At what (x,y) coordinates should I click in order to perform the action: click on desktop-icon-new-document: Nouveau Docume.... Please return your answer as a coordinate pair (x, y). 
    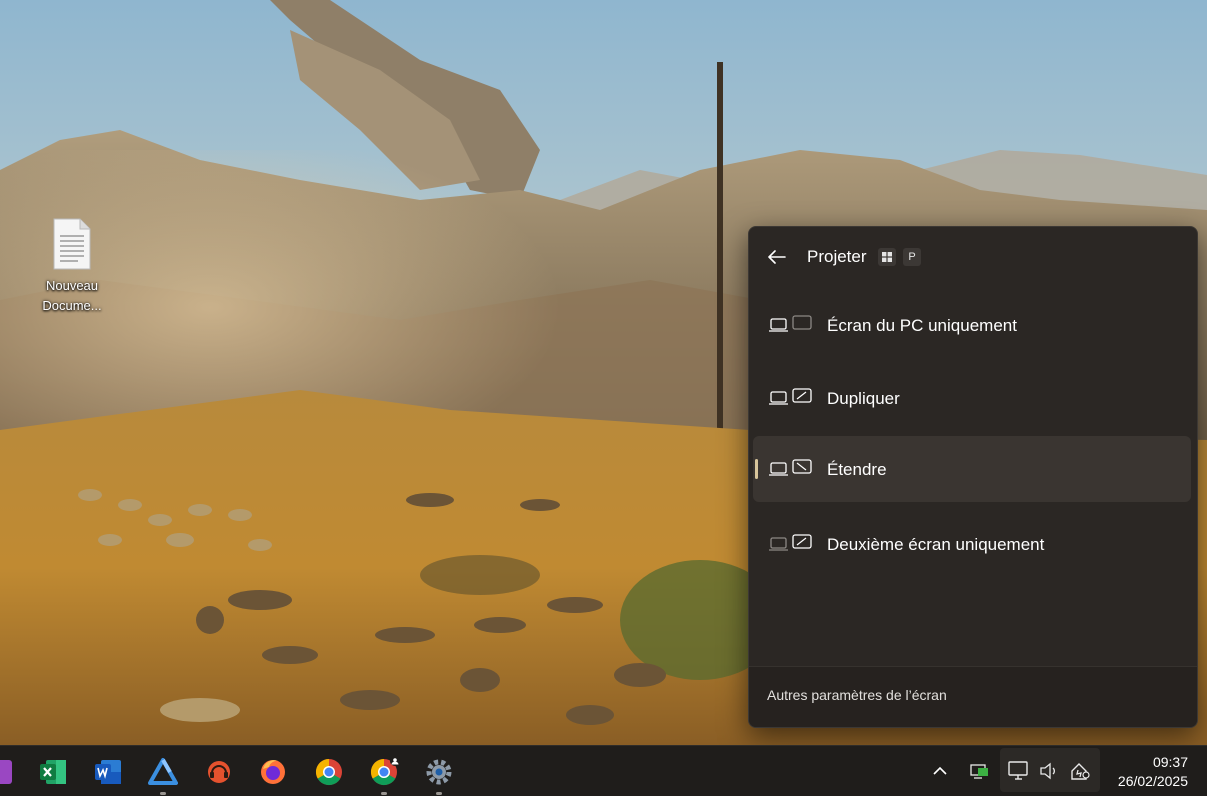
    Looking at the image, I should click on (72, 267).